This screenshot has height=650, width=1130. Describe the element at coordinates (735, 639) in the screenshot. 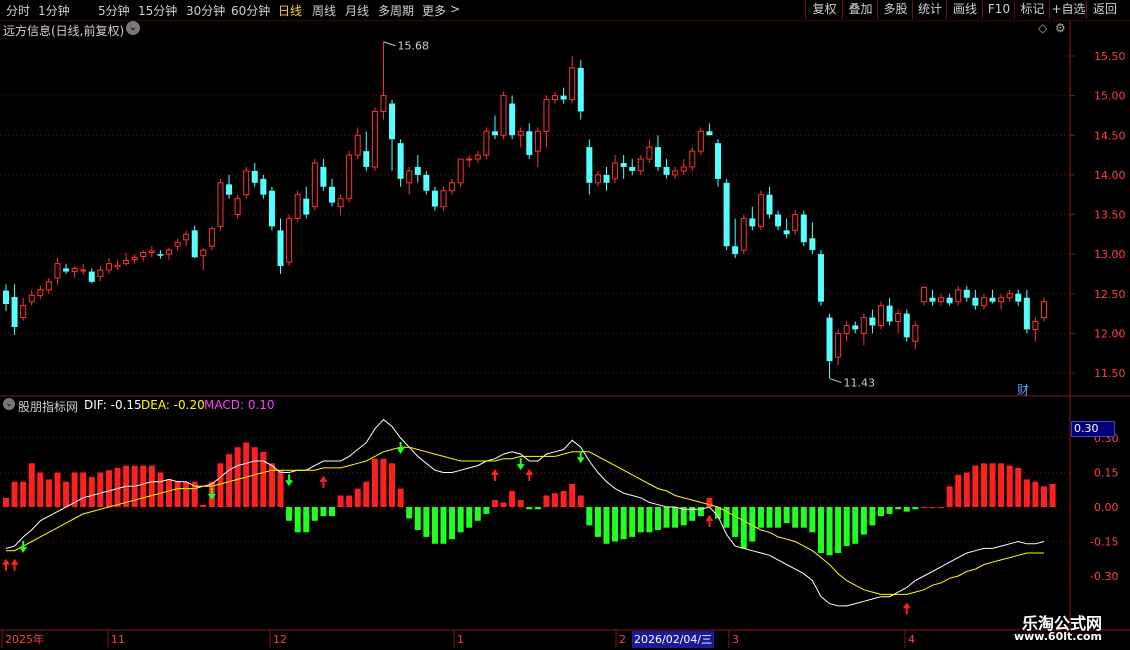

I see `date-tick-label: 3` at that location.